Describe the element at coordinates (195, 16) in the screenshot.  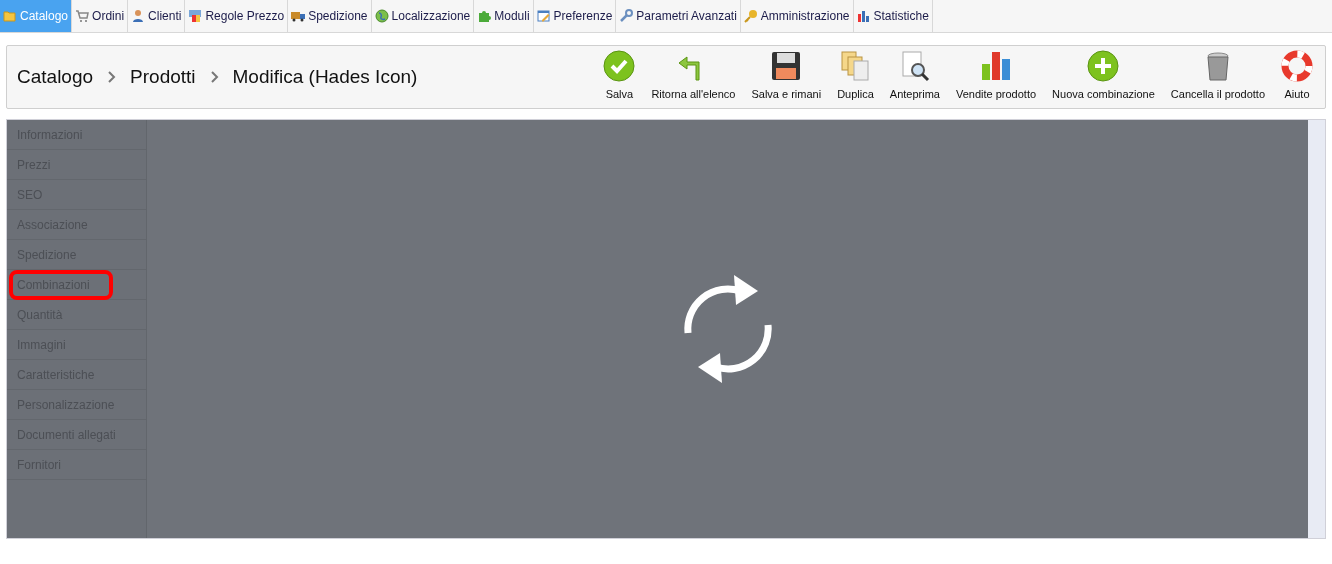
I see `price-tag-icon` at that location.